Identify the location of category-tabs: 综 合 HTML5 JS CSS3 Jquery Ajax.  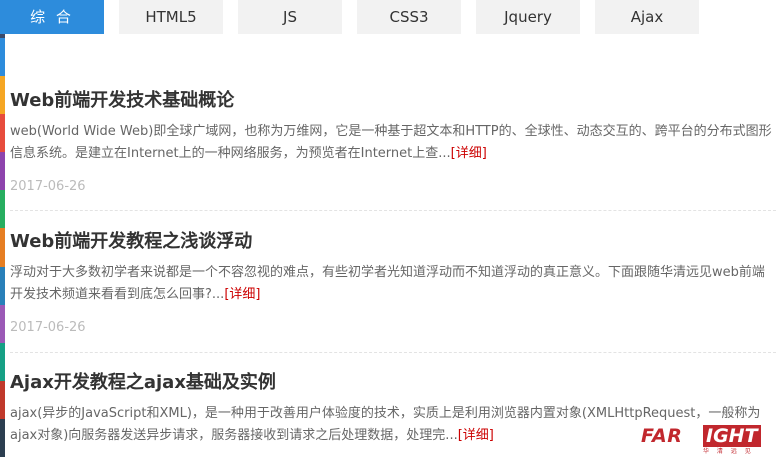
(388, 17).